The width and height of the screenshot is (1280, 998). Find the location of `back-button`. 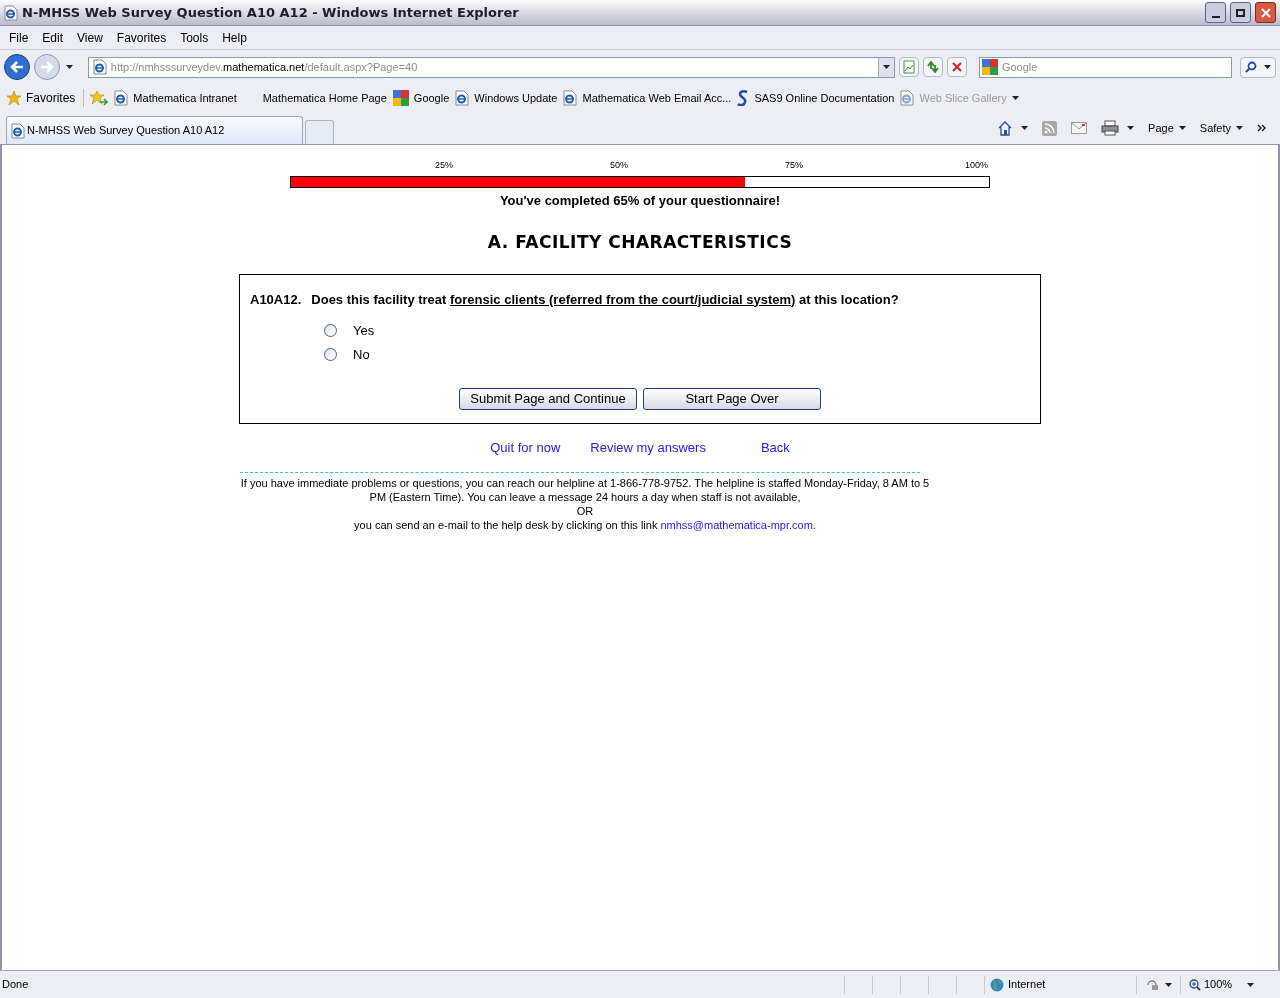

back-button is located at coordinates (17, 67).